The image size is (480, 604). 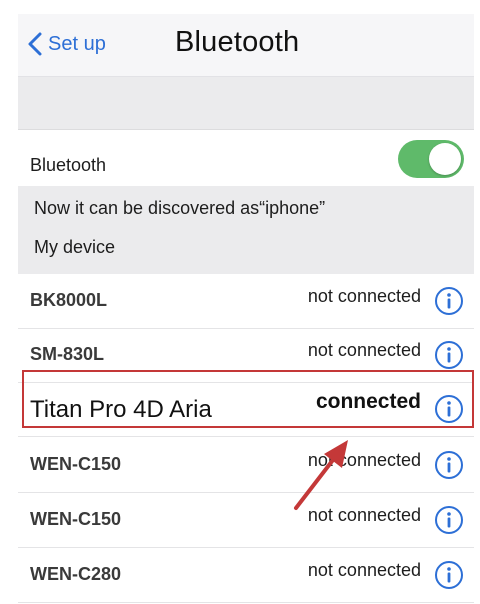 I want to click on chevron-left-icon, so click(x=35, y=44).